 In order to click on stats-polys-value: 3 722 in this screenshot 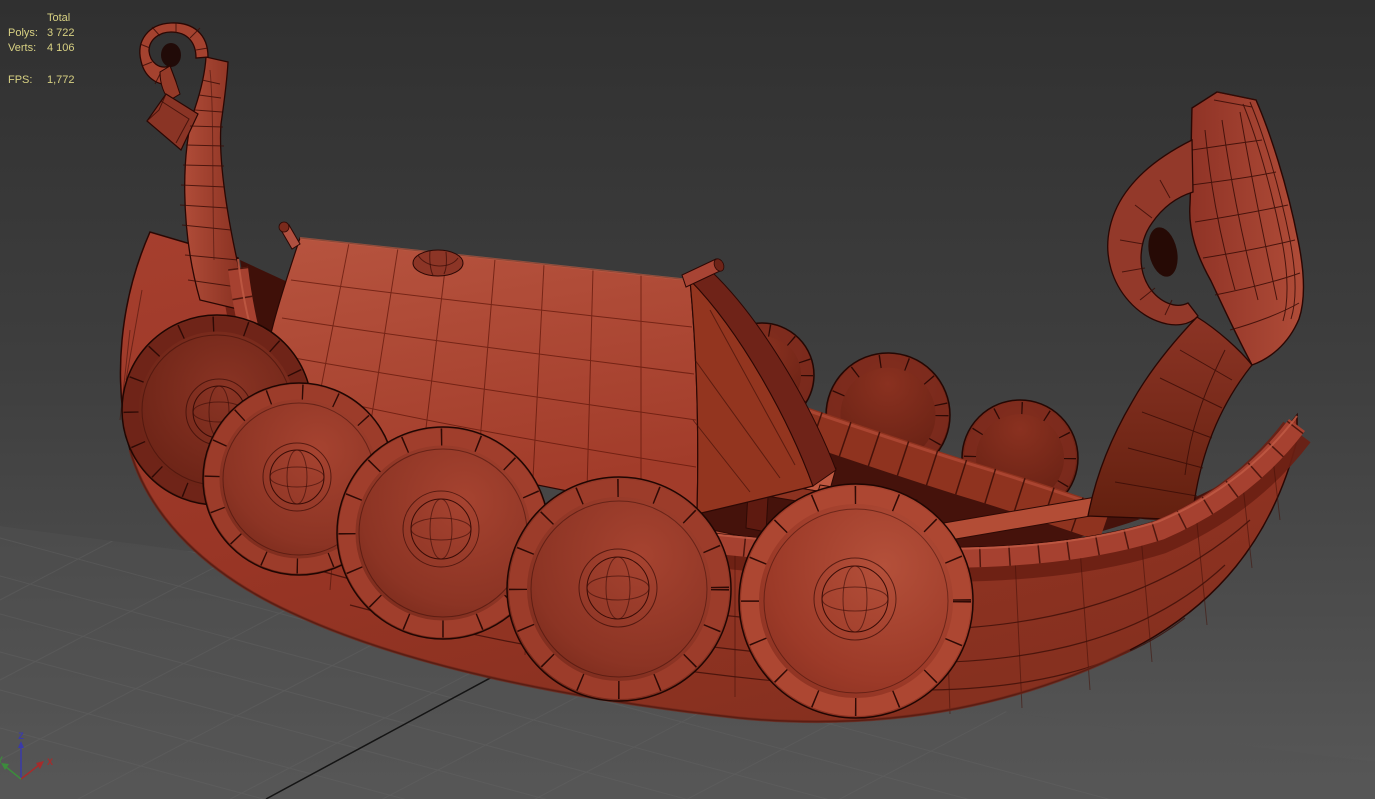, I will do `click(61, 33)`.